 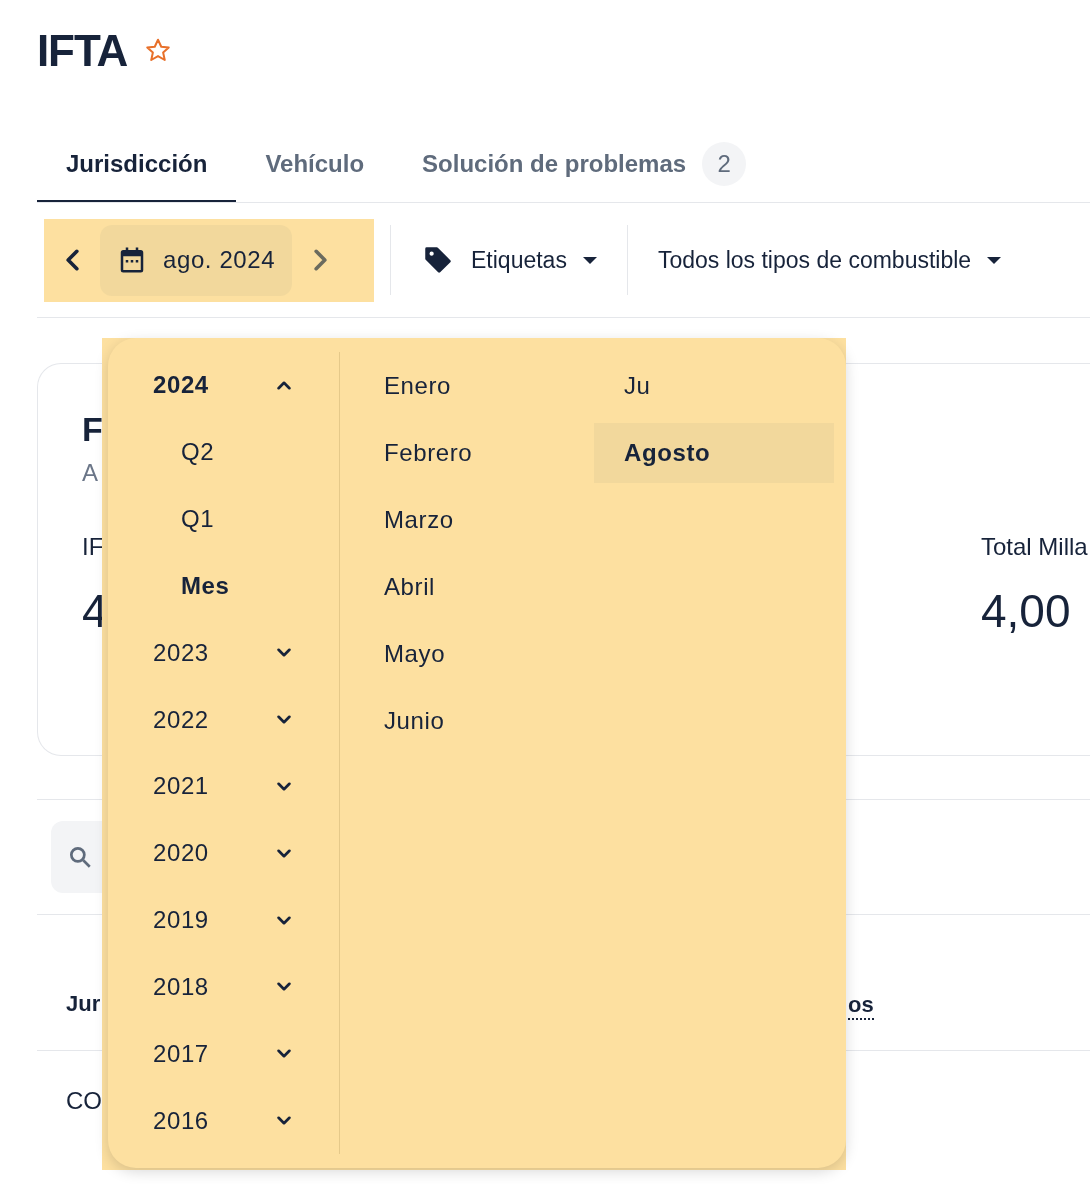 What do you see at coordinates (223, 786) in the screenshot?
I see `year-item: 2021` at bounding box center [223, 786].